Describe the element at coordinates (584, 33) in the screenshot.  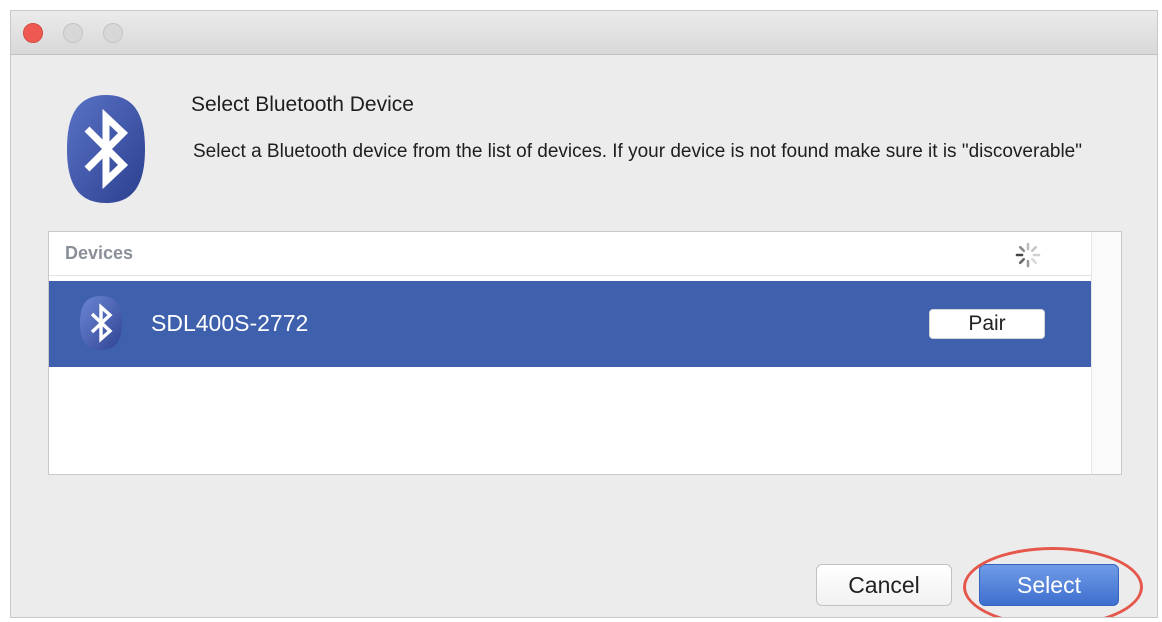
I see `title-bar` at that location.